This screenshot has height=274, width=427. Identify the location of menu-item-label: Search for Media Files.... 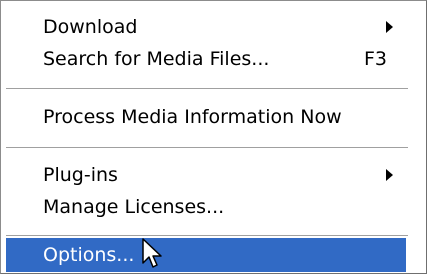
(156, 59).